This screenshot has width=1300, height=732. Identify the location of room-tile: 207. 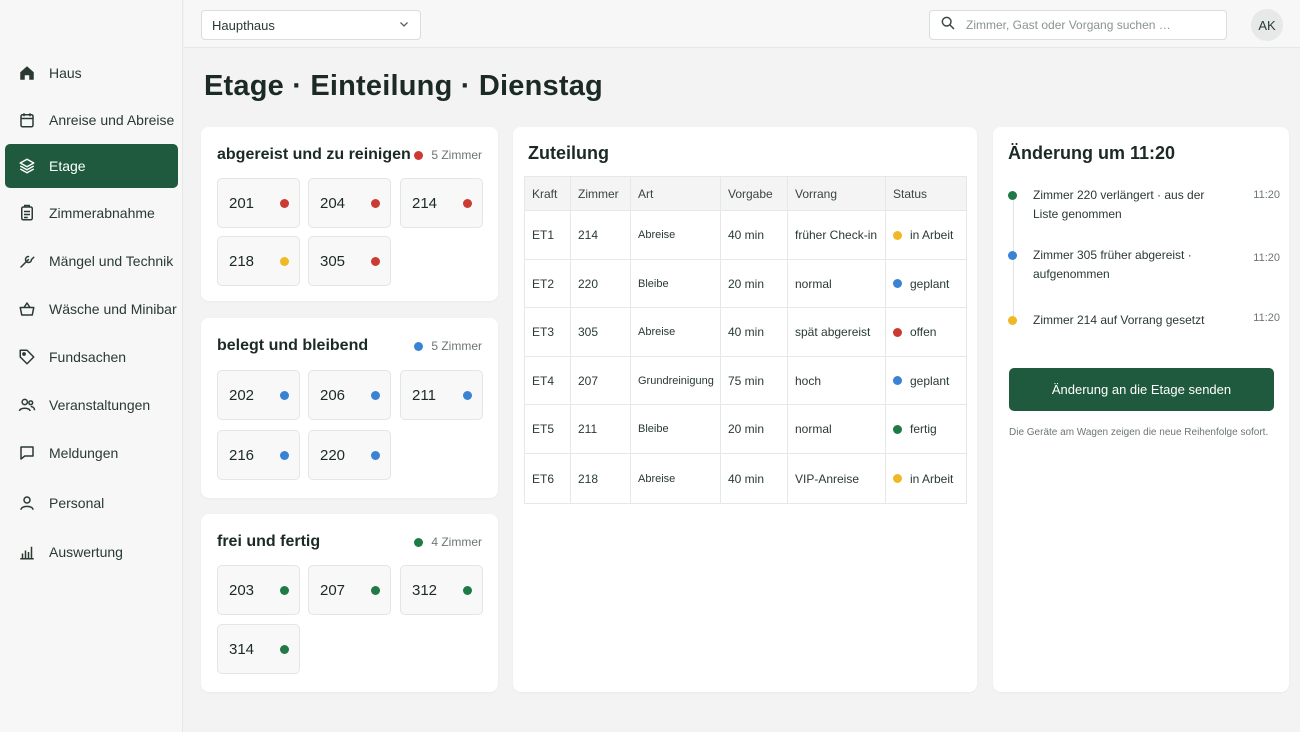
(349, 590).